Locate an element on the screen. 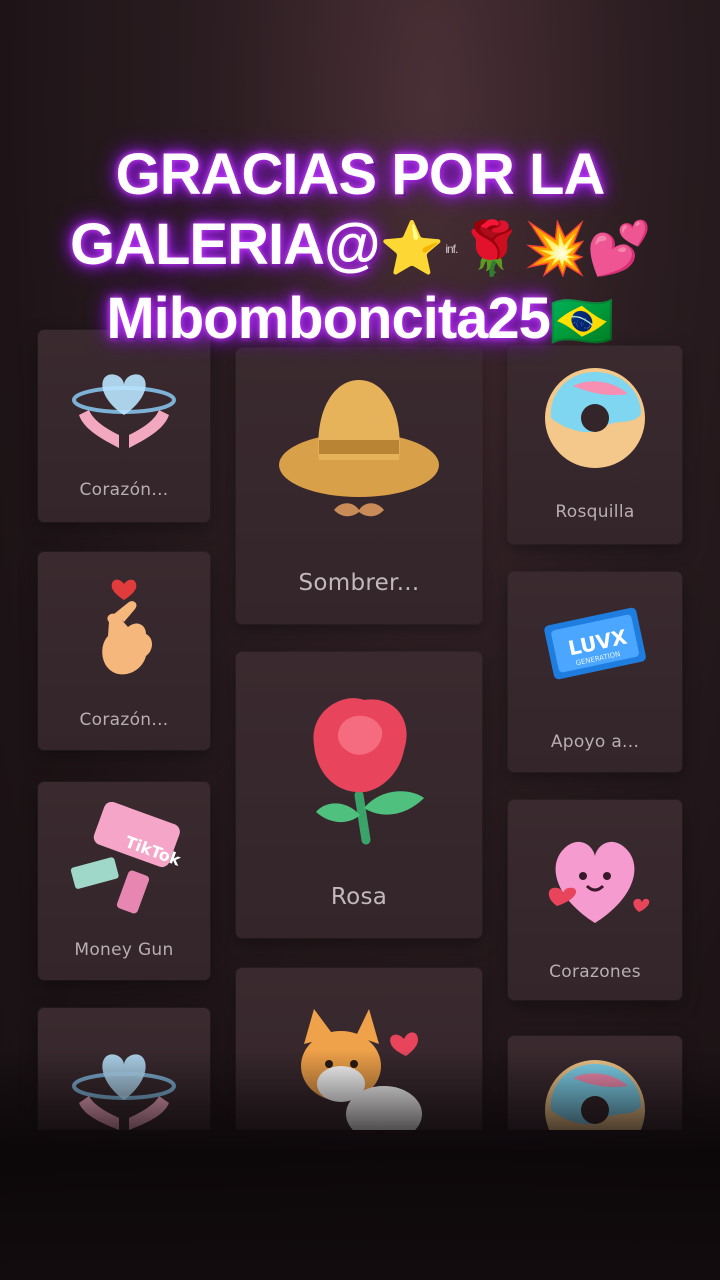  caption-galeria: GALERIA@ is located at coordinates (225, 244).